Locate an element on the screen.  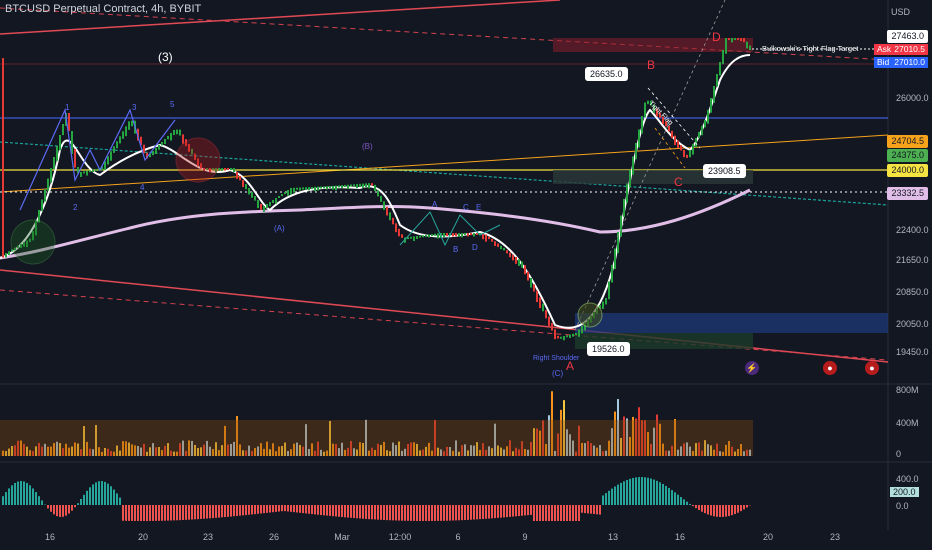
price-tick: 20050.0 is located at coordinates (912, 324).